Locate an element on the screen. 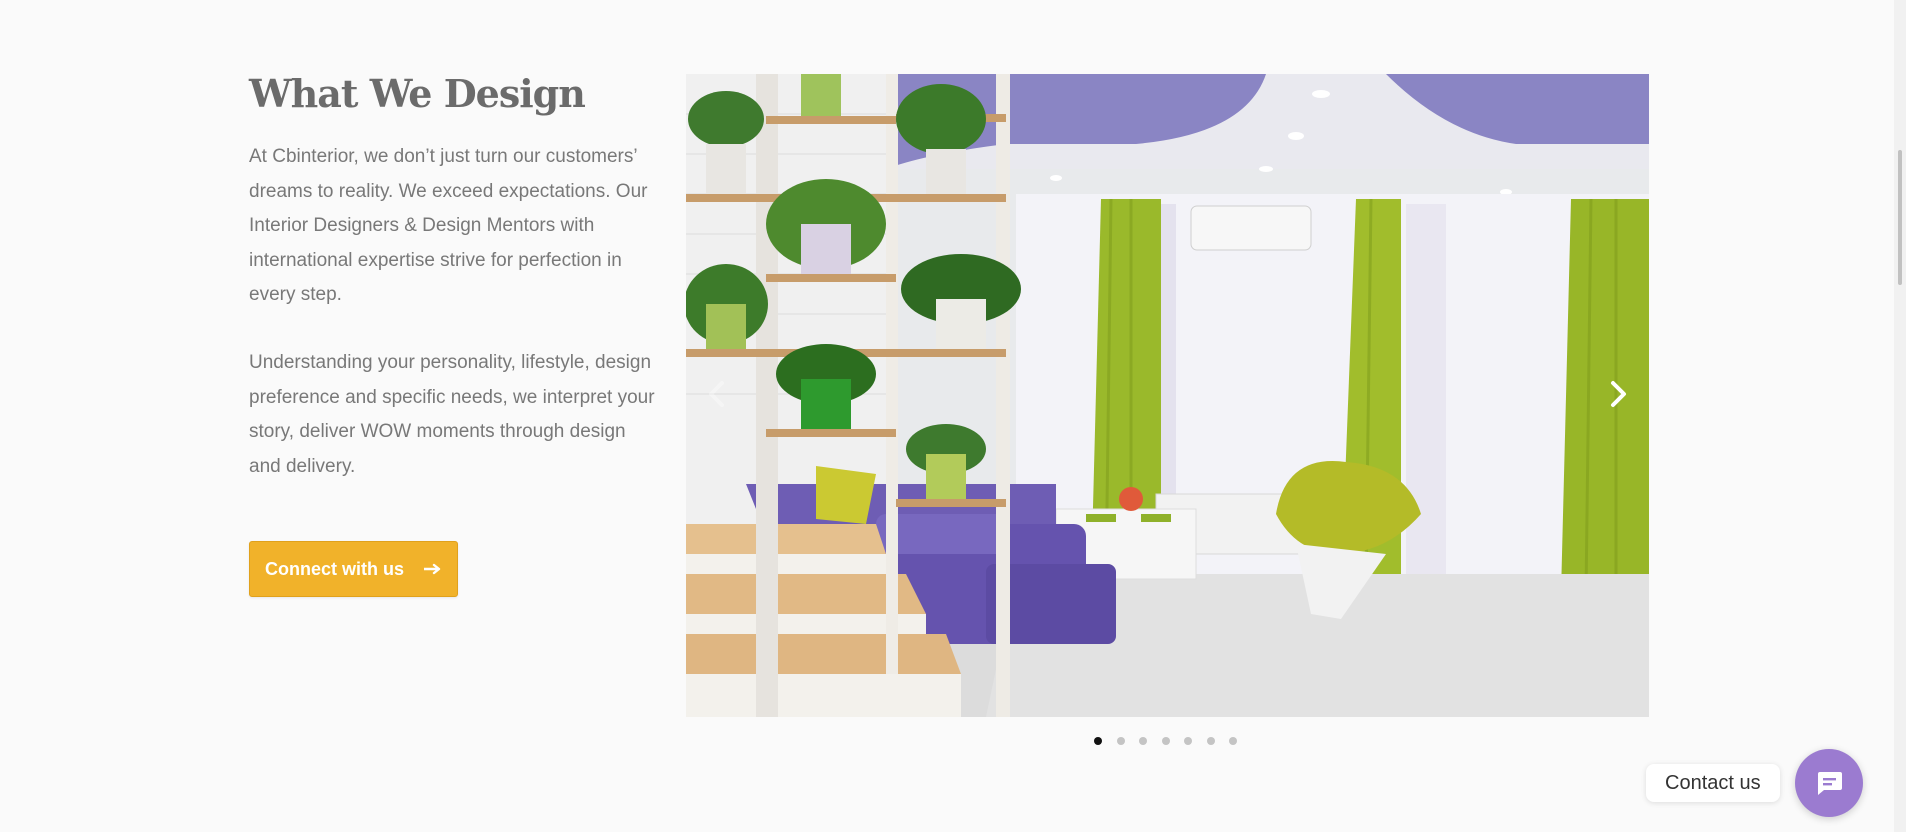 This screenshot has height=832, width=1906. slider-pagination is located at coordinates (1165, 741).